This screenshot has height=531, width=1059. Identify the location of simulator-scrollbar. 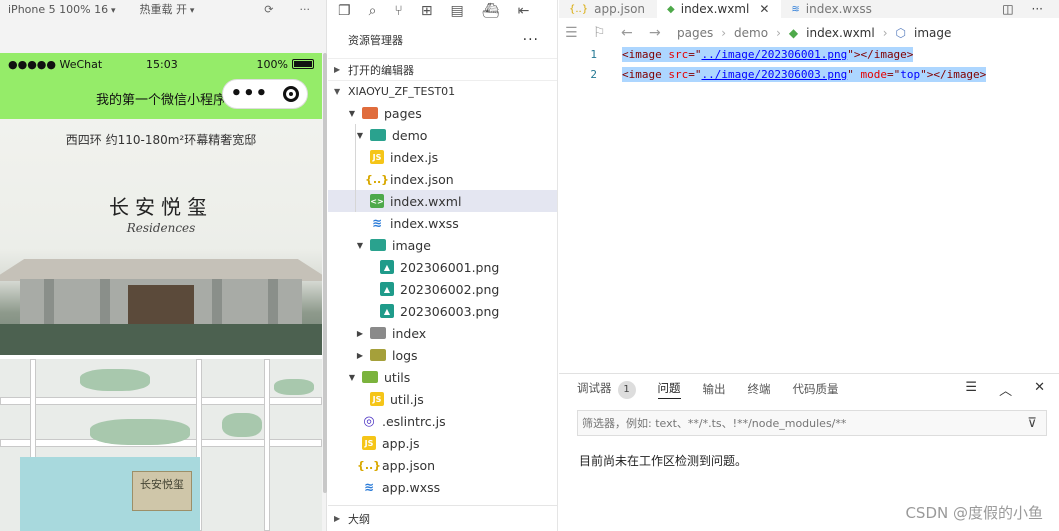
(325, 273).